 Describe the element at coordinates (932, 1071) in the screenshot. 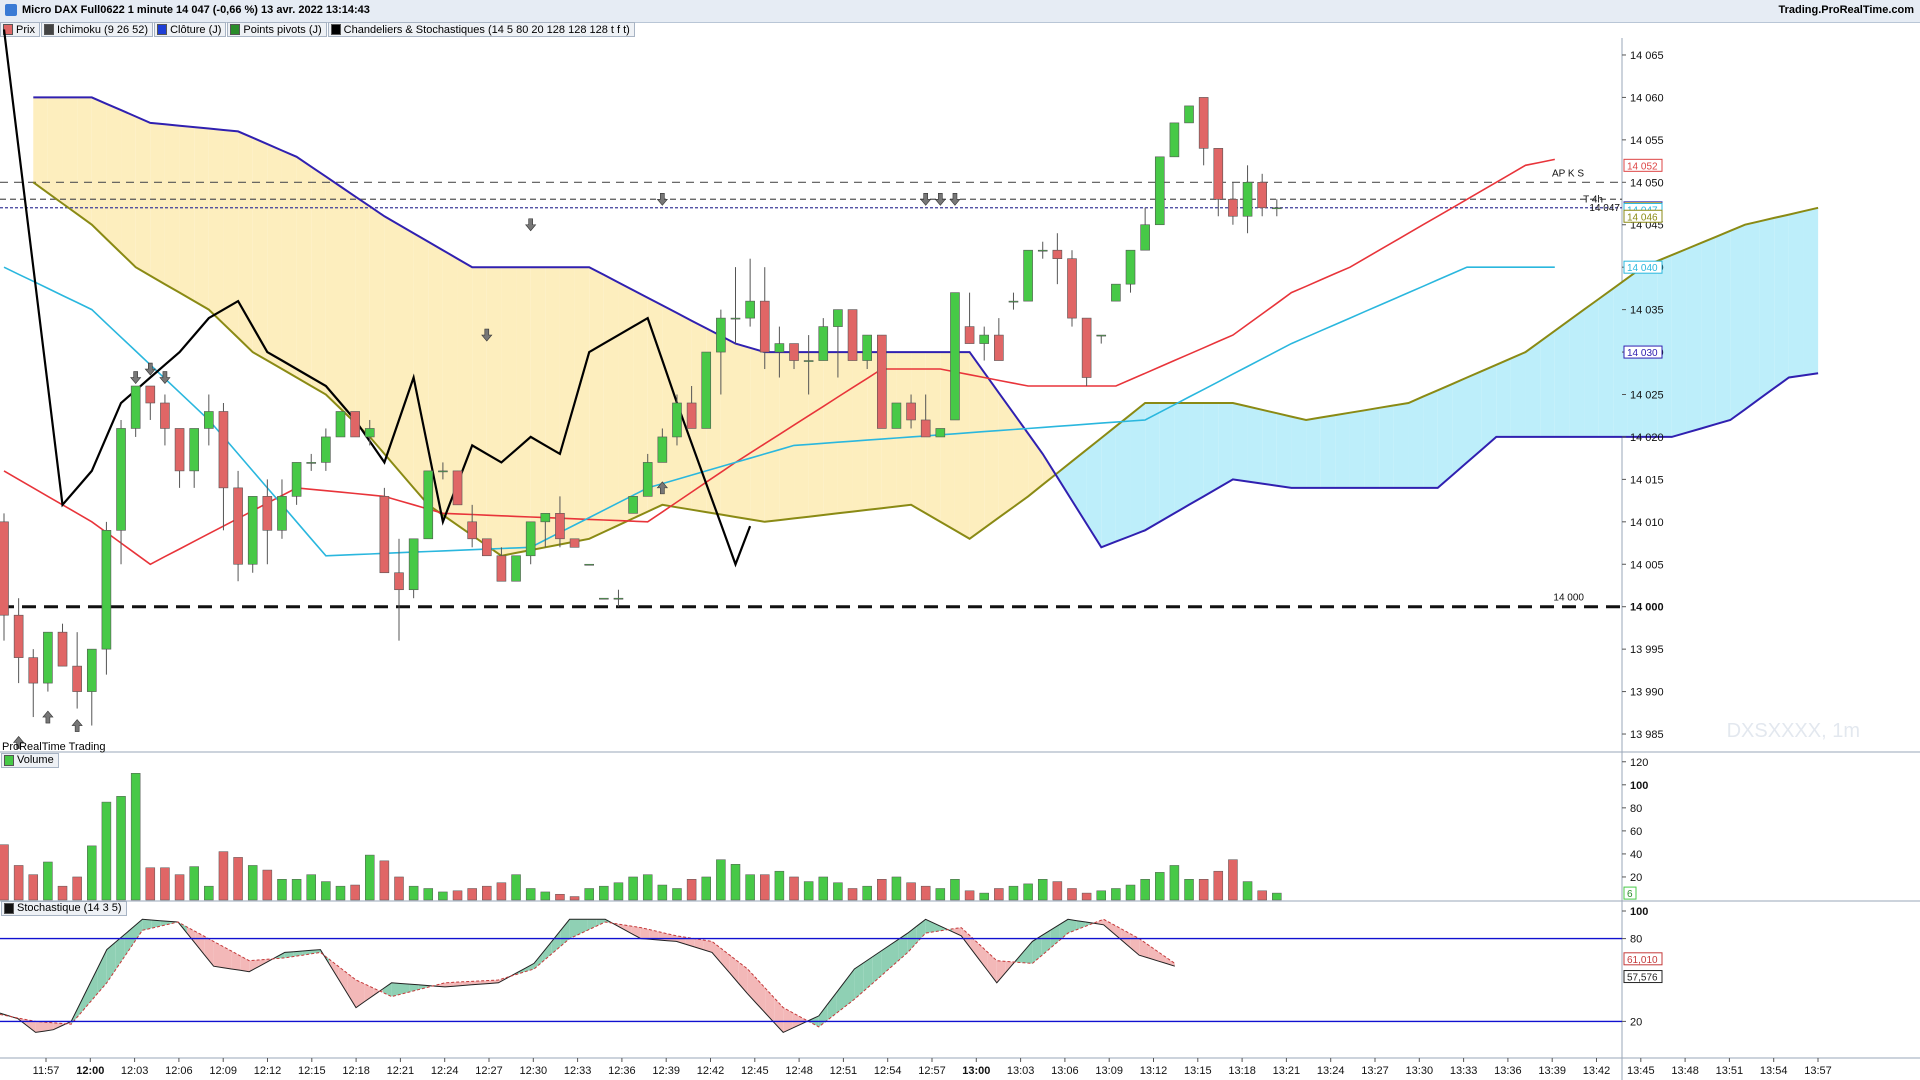

I see `time-tick-label: 12:57` at that location.